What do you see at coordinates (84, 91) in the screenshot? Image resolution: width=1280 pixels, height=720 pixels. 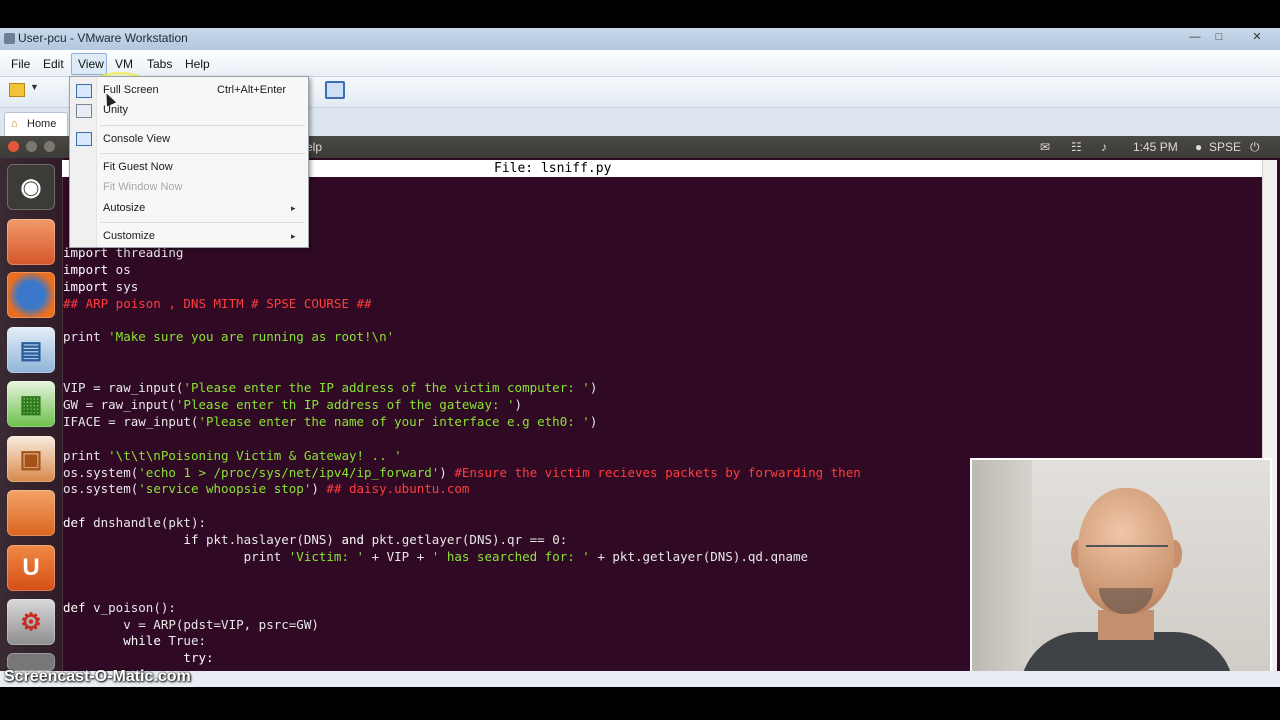 I see `full-screen-icon` at bounding box center [84, 91].